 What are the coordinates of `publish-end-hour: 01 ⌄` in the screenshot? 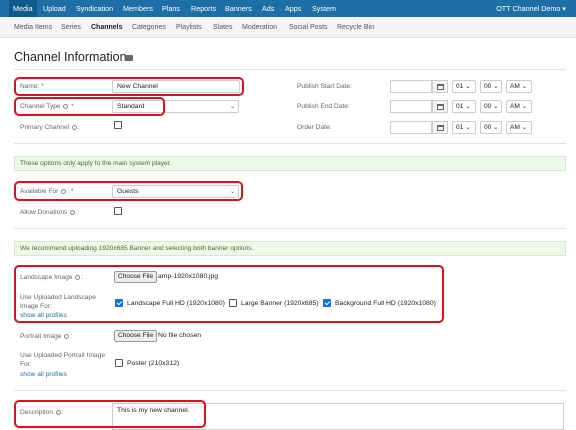 It's located at (464, 106).